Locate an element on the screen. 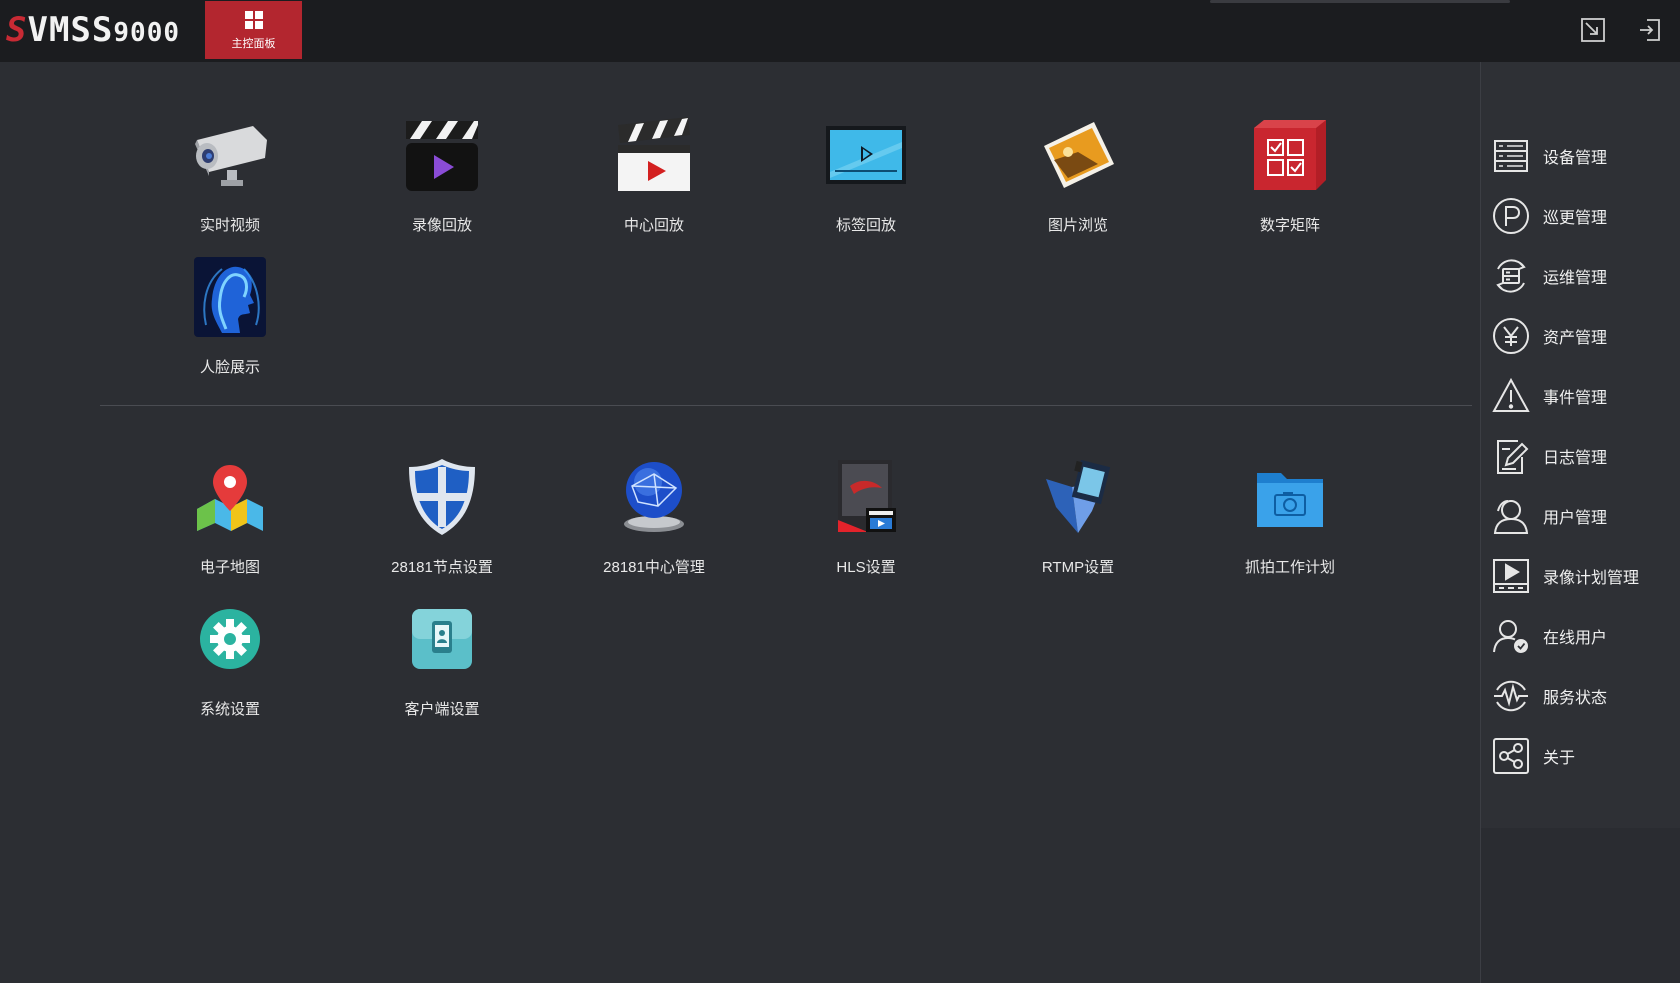  restore-window-icon is located at coordinates (1593, 30).